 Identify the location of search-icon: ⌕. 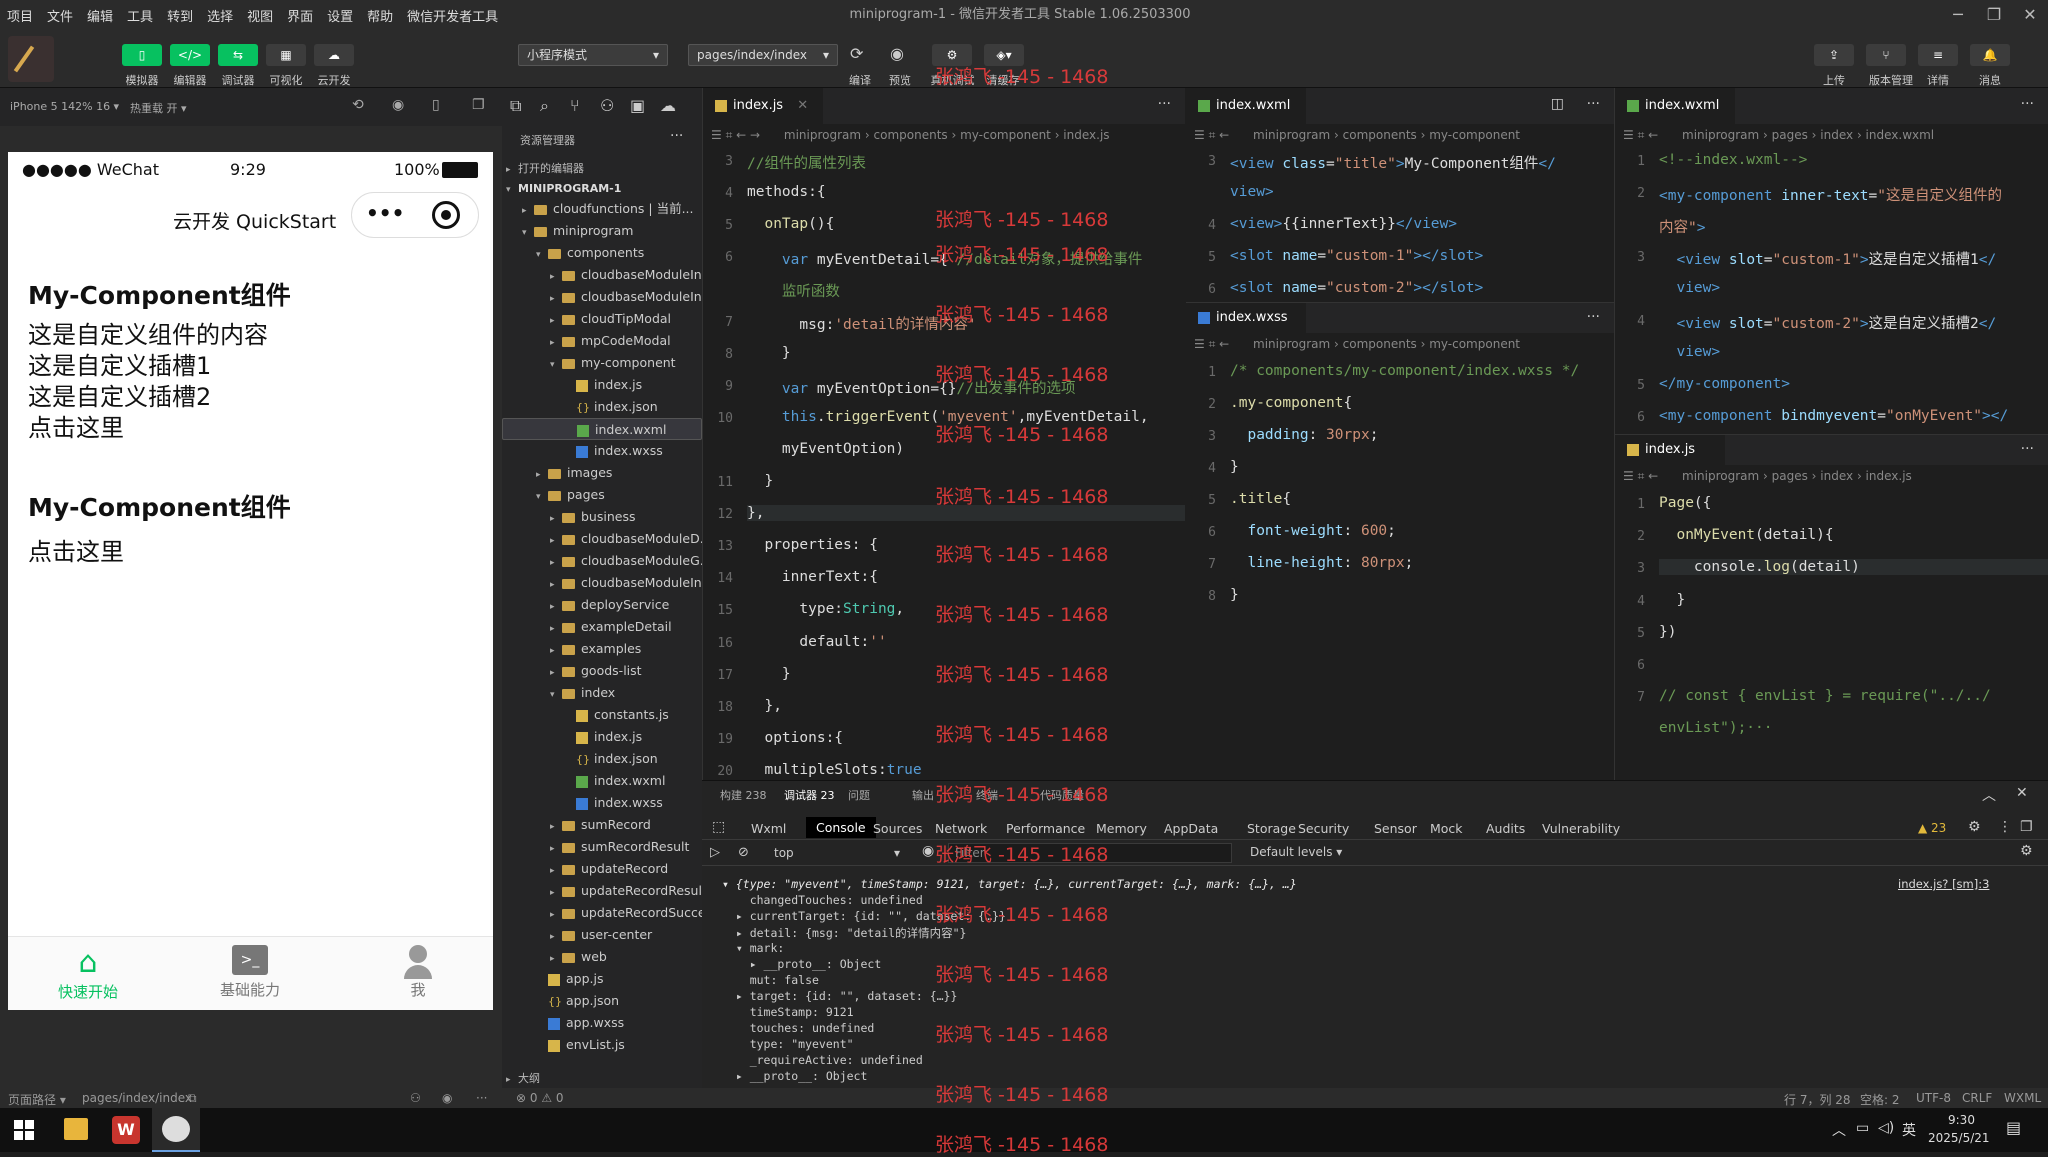
(544, 106).